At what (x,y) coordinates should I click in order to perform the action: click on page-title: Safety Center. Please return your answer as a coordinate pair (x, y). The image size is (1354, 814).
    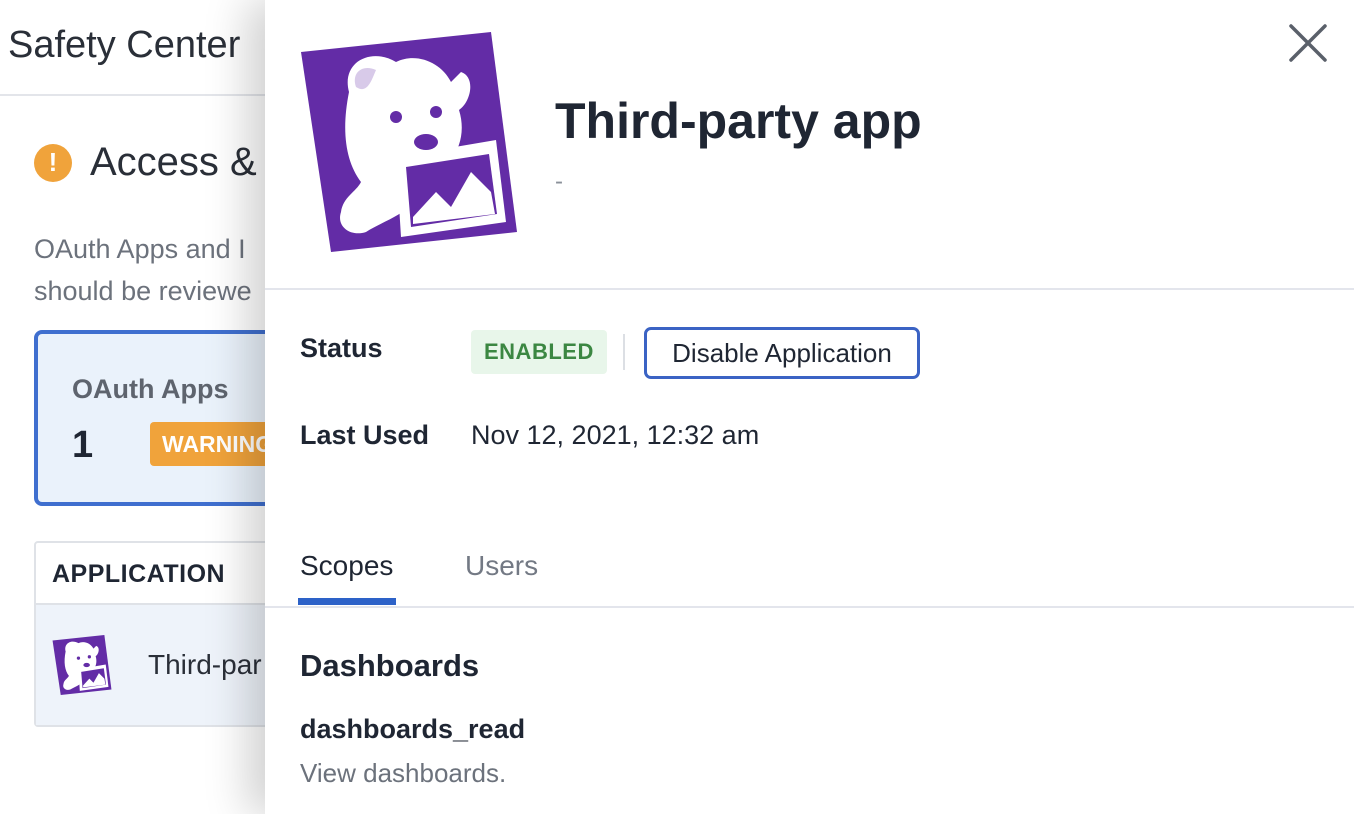
    Looking at the image, I should click on (124, 45).